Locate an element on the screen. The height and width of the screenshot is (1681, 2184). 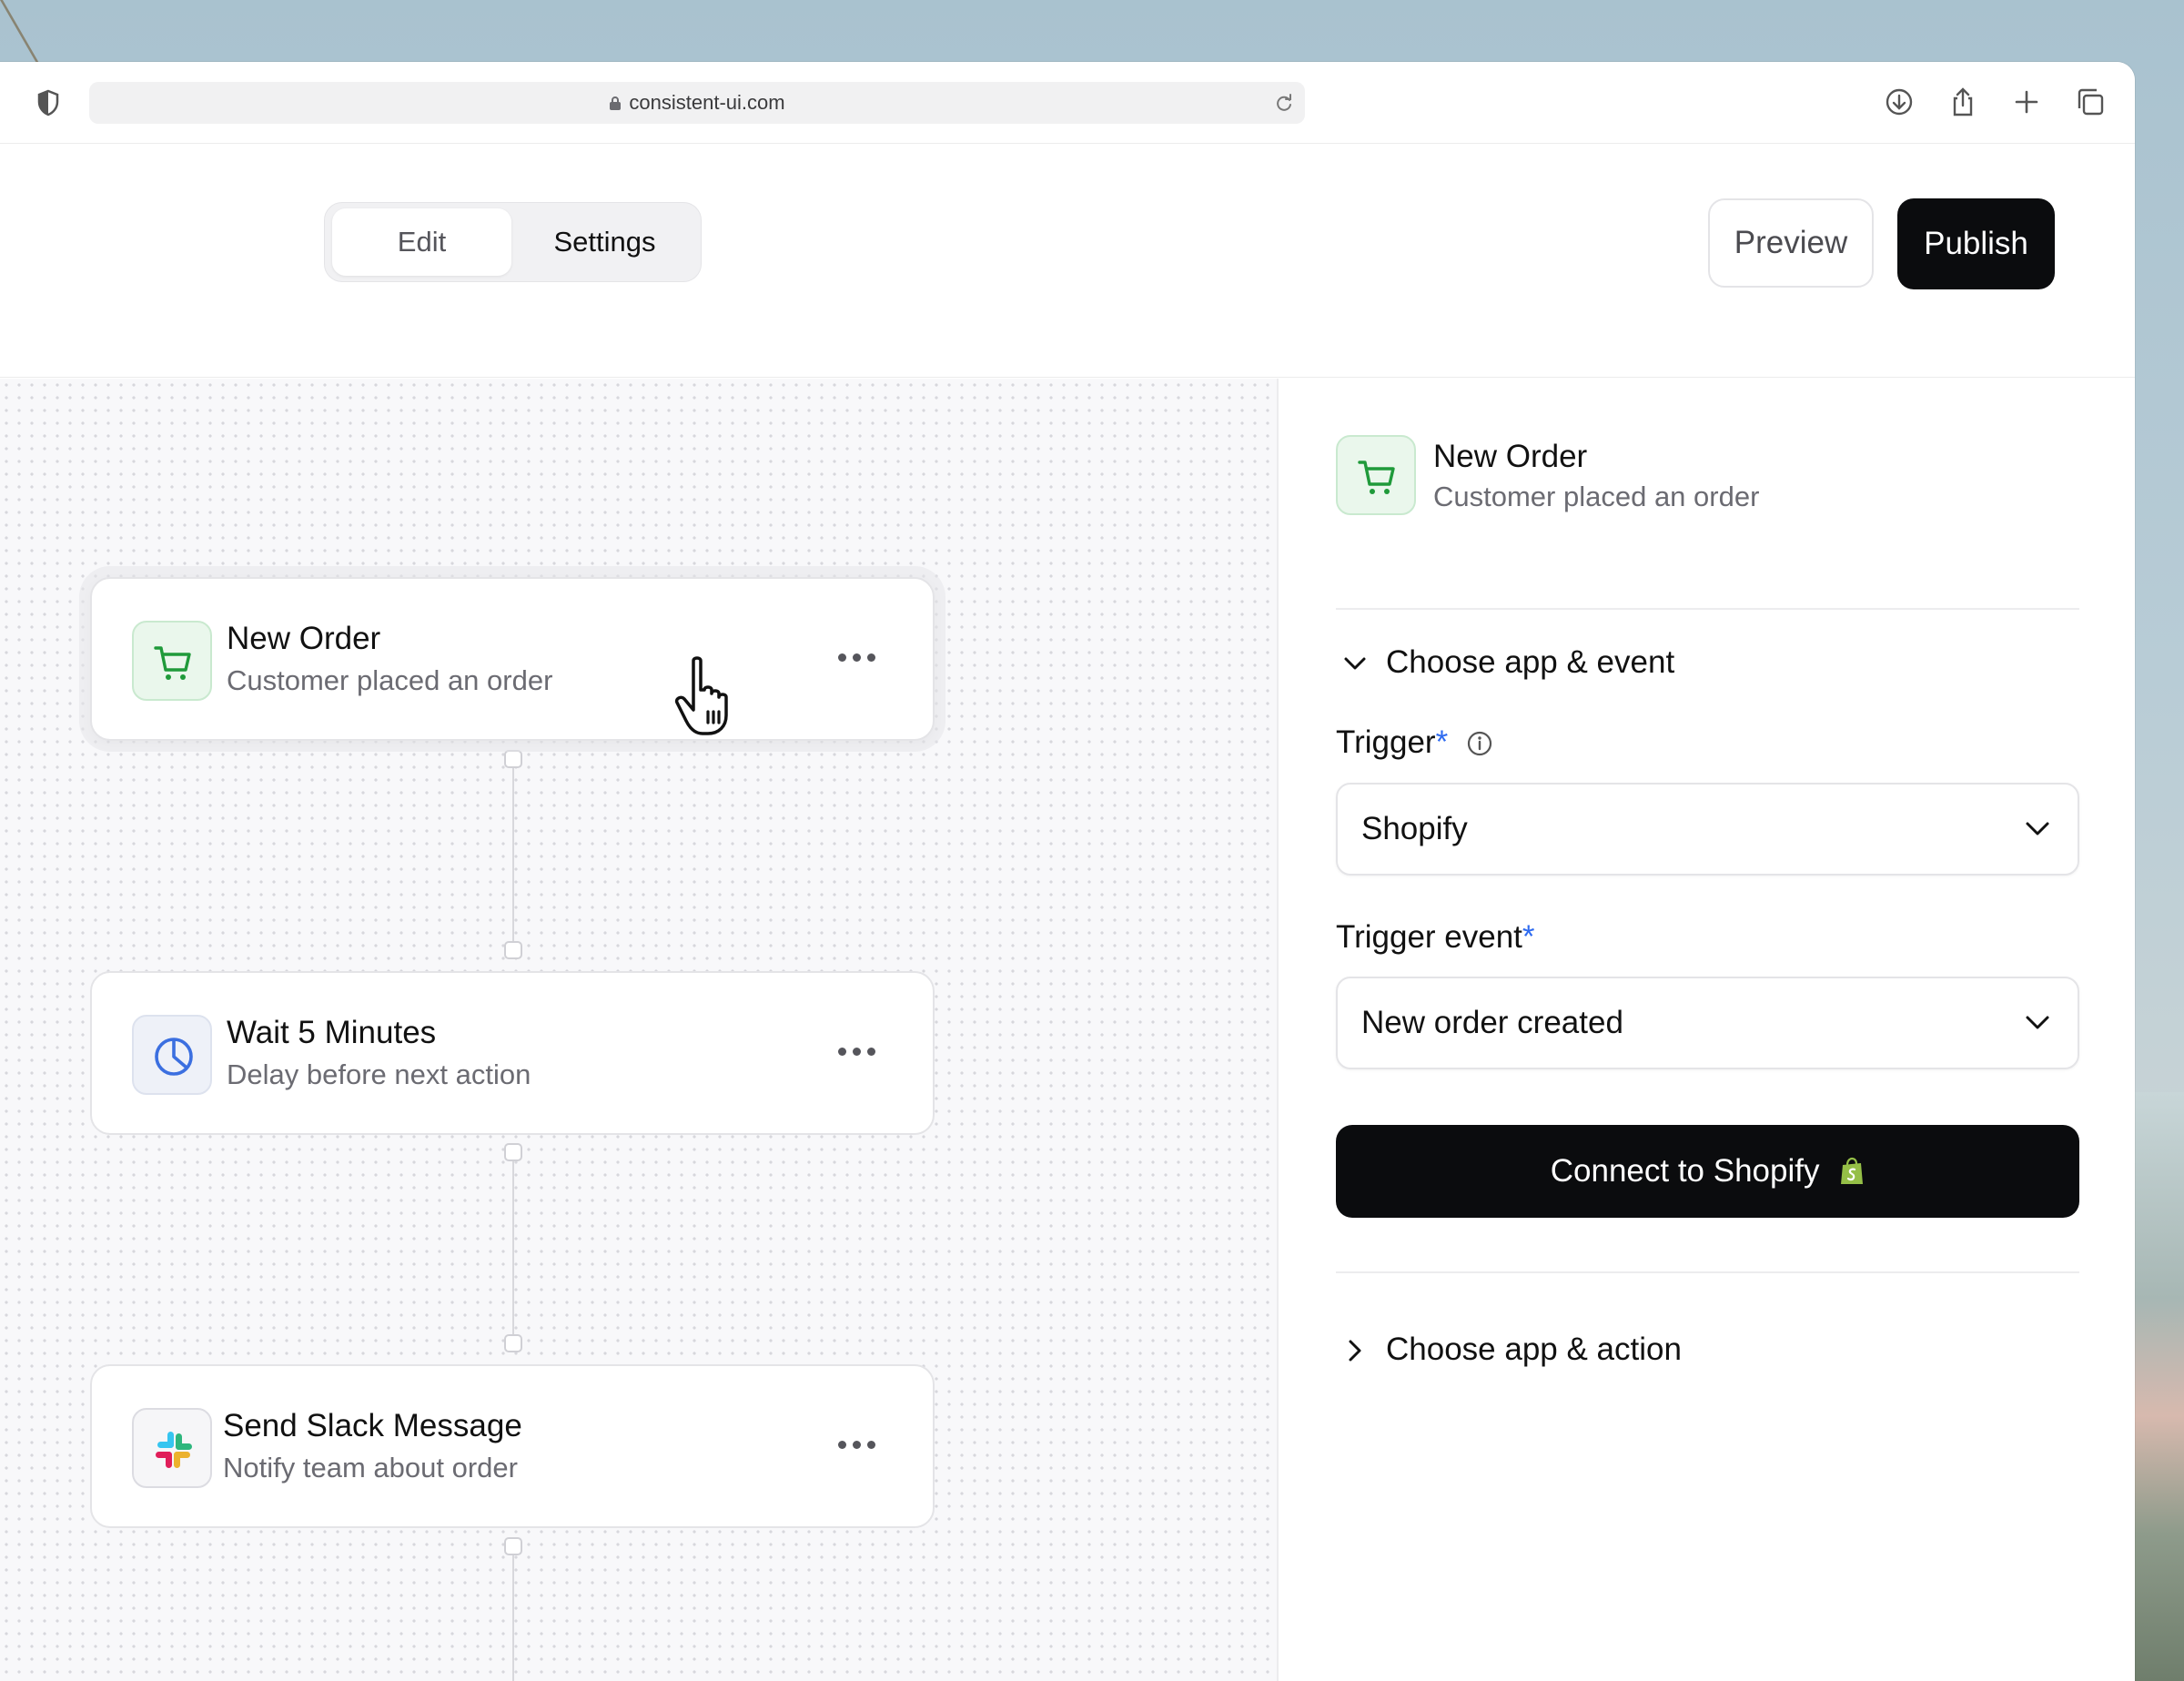
shopify-bag-icon is located at coordinates (1853, 1170).